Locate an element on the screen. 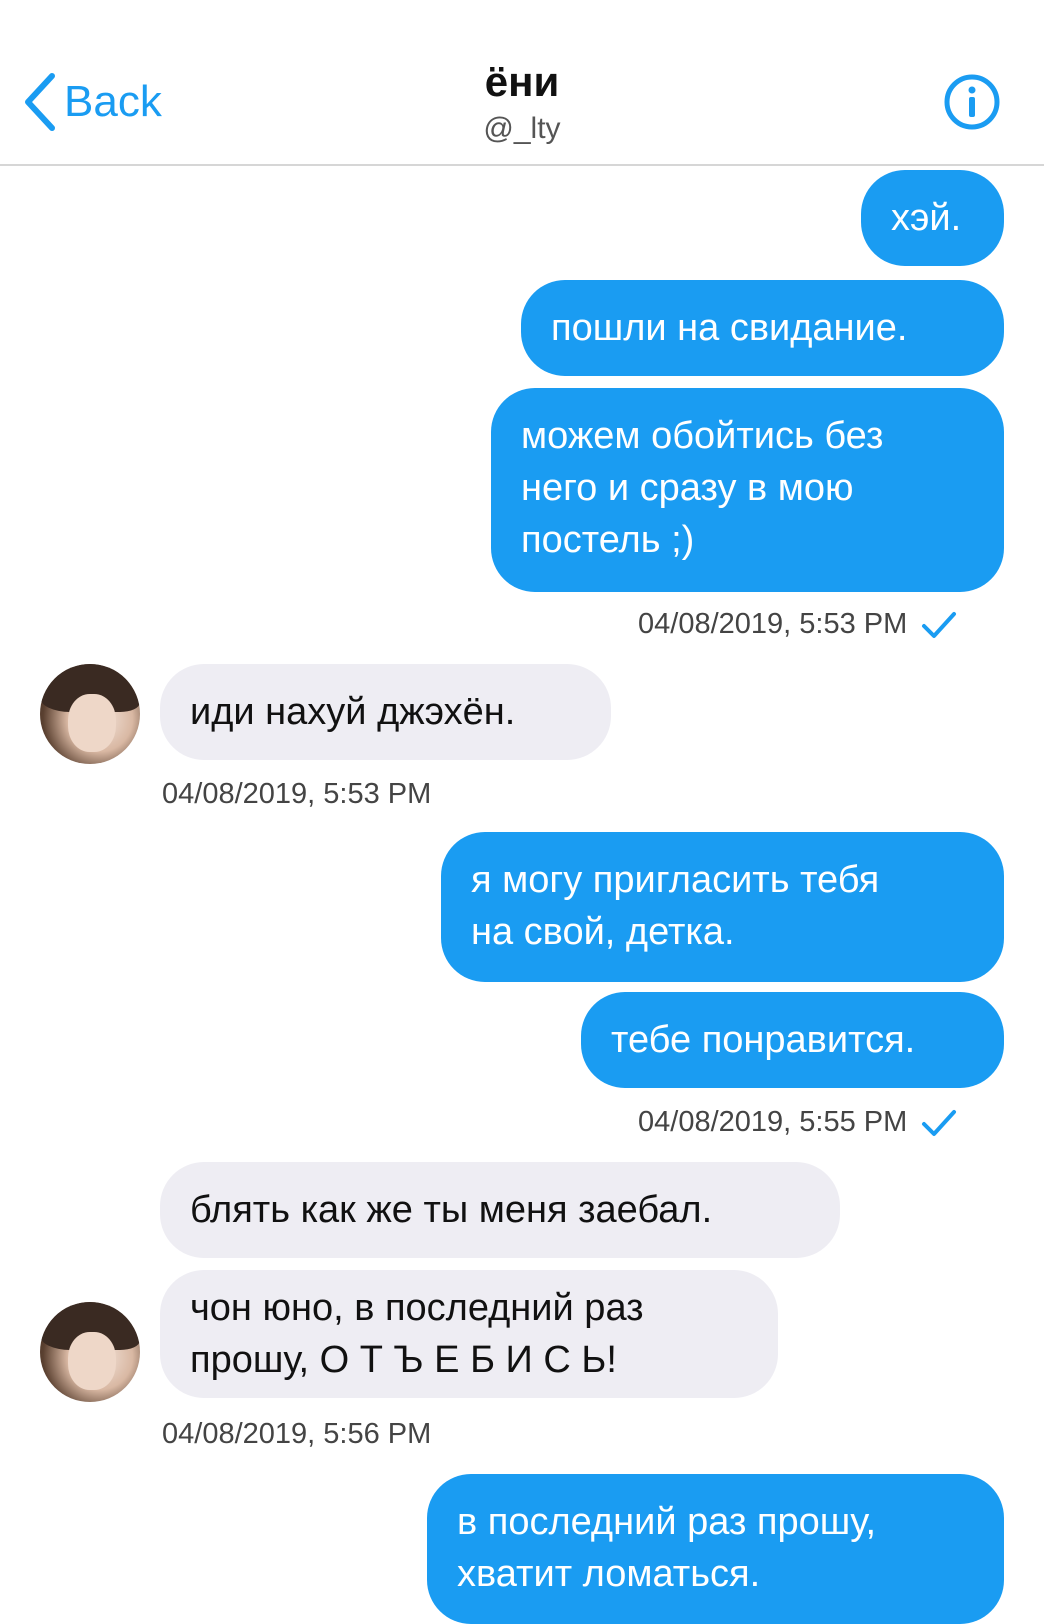 Image resolution: width=1044 pixels, height=1624 pixels. message-timestamp: 04/08/2019, 5:56 PM is located at coordinates (297, 1434).